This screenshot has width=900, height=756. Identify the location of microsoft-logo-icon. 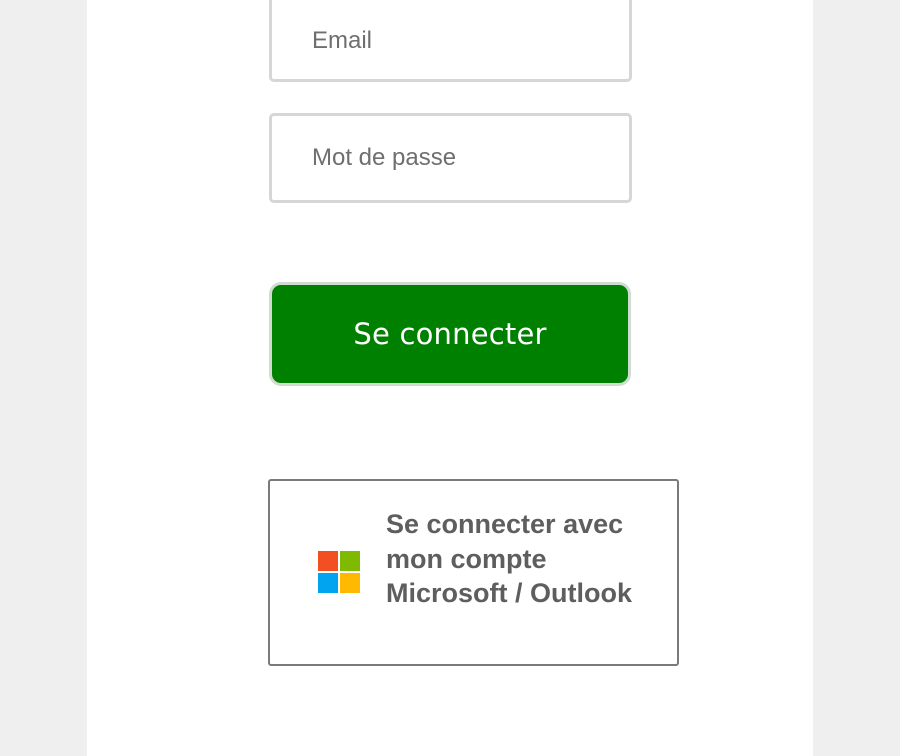
(339, 572).